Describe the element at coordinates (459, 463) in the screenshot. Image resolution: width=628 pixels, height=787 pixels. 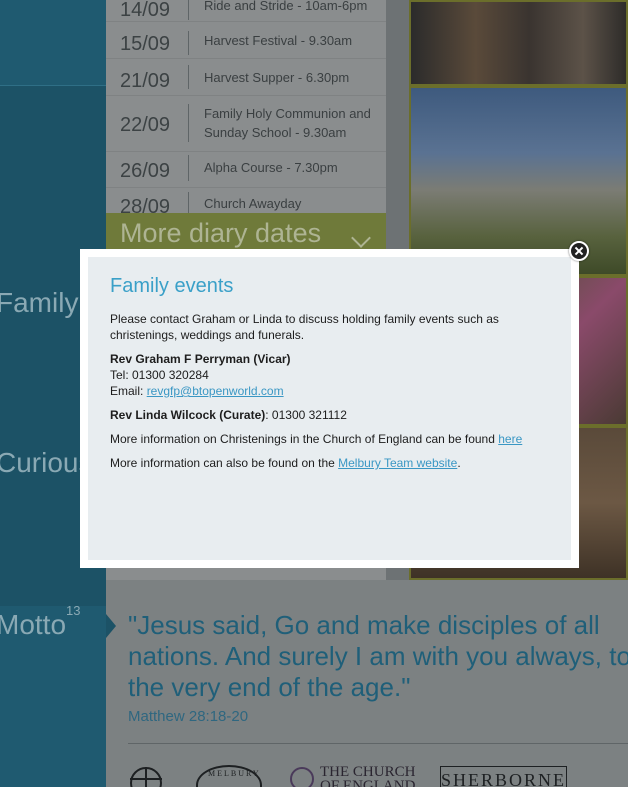
I see `team-suffix: .` at that location.